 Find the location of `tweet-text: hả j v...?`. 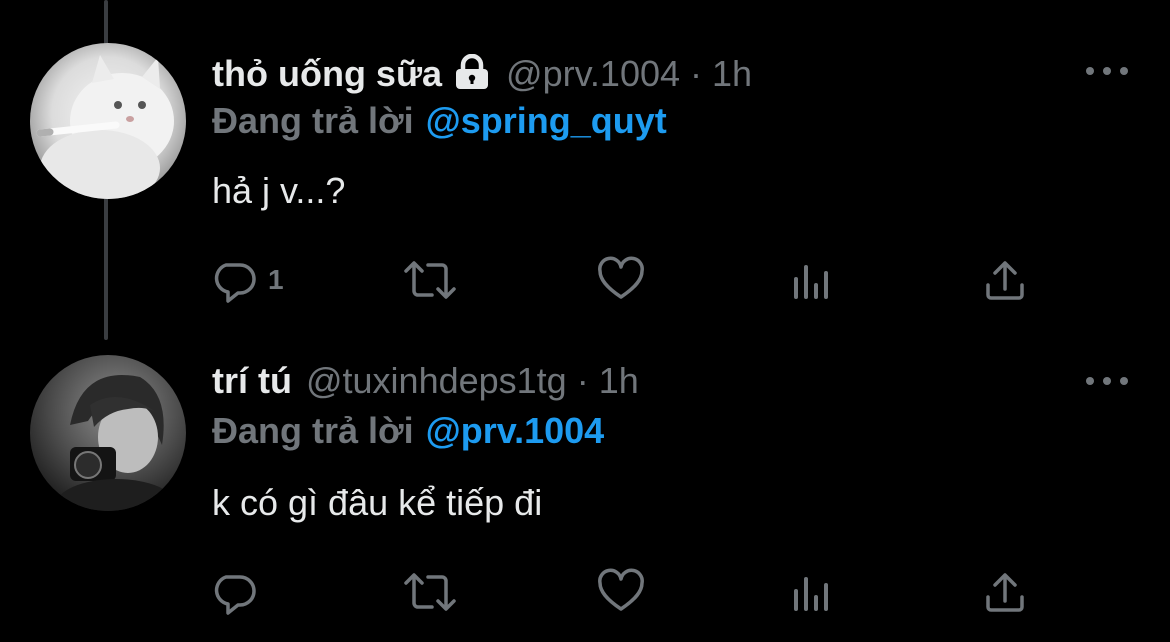

tweet-text: hả j v...? is located at coordinates (279, 190).